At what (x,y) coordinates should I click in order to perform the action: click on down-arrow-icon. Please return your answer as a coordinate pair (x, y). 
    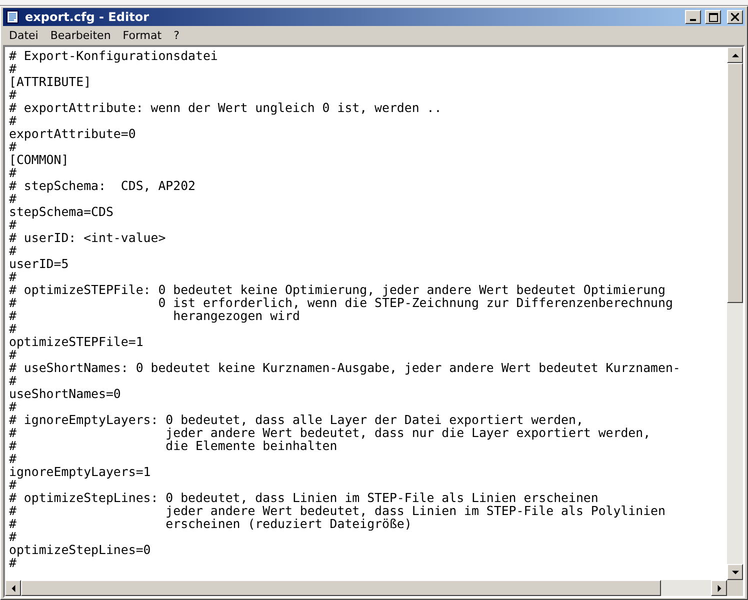
    Looking at the image, I should click on (735, 572).